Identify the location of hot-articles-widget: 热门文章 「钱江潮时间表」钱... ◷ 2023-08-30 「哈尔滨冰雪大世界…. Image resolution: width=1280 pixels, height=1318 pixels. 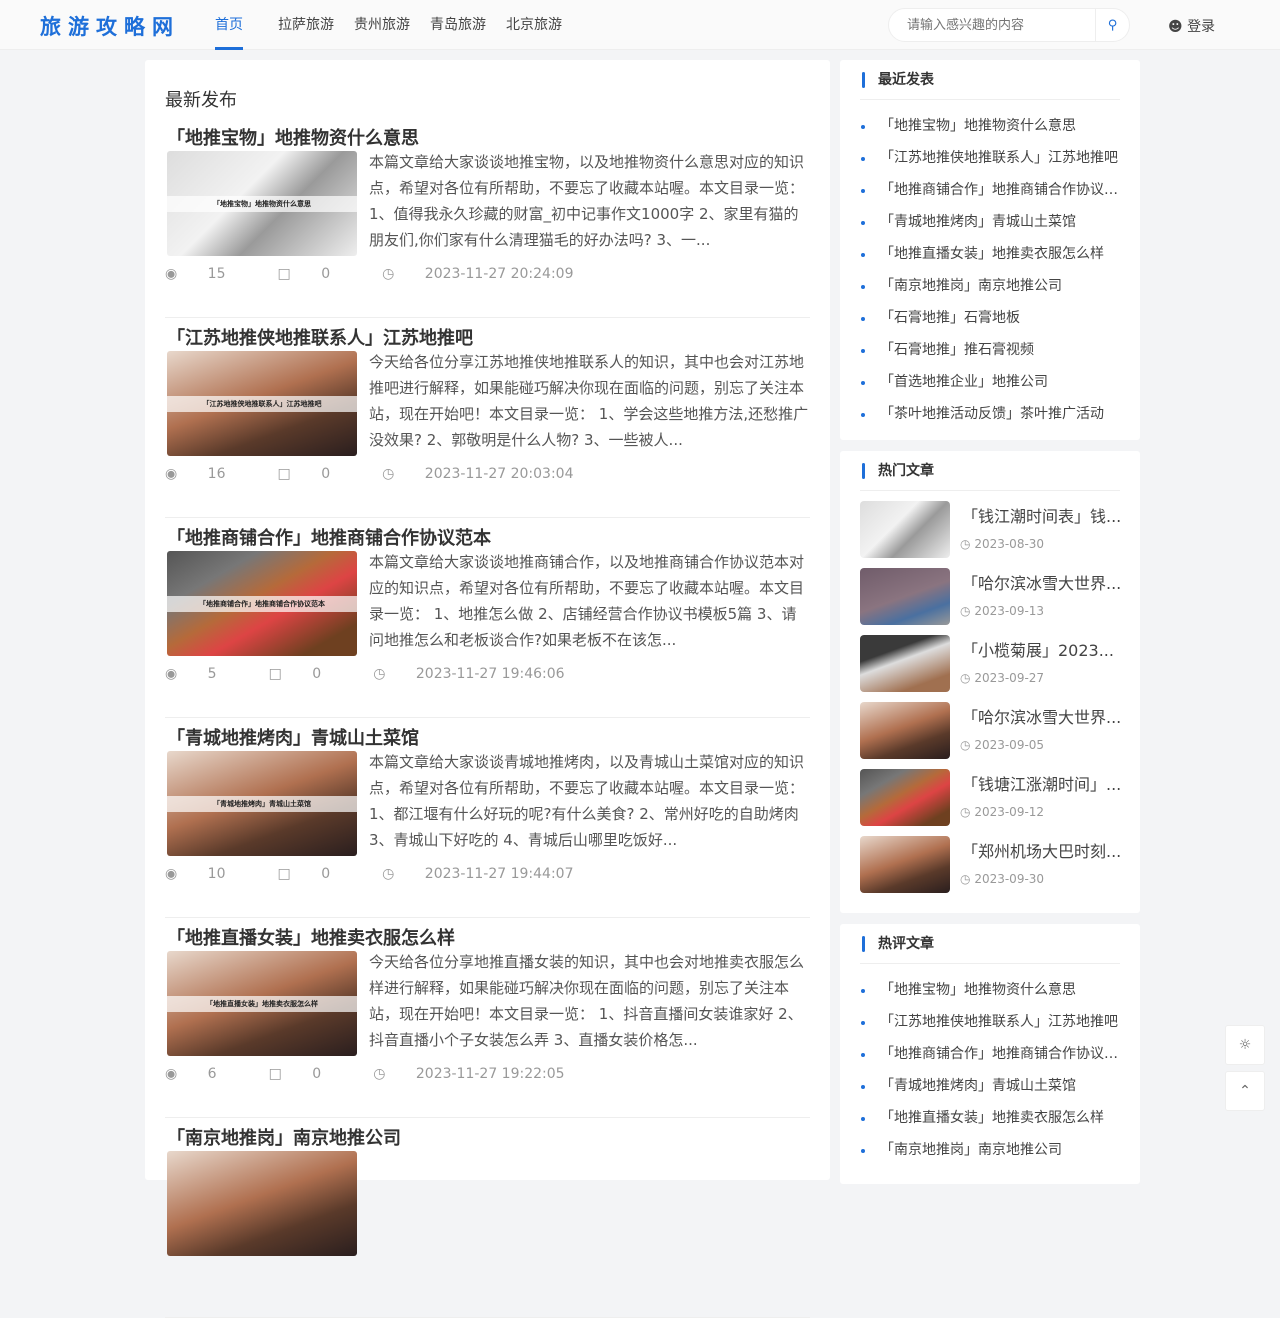
(990, 682).